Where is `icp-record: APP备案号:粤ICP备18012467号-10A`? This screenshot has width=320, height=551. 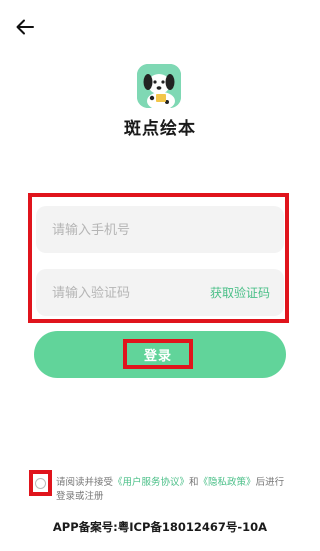 icp-record: APP备案号:粤ICP备18012467号-10A is located at coordinates (160, 527).